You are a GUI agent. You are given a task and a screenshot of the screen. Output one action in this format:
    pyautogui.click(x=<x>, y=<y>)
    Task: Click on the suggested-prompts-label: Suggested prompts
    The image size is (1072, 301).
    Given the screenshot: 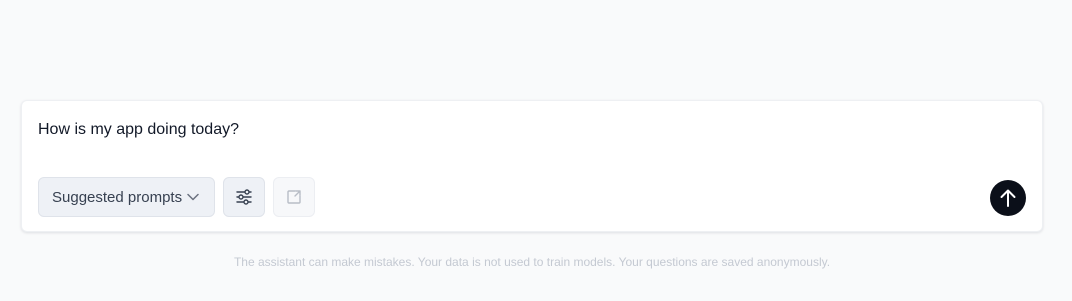 What is the action you would take?
    pyautogui.click(x=117, y=197)
    